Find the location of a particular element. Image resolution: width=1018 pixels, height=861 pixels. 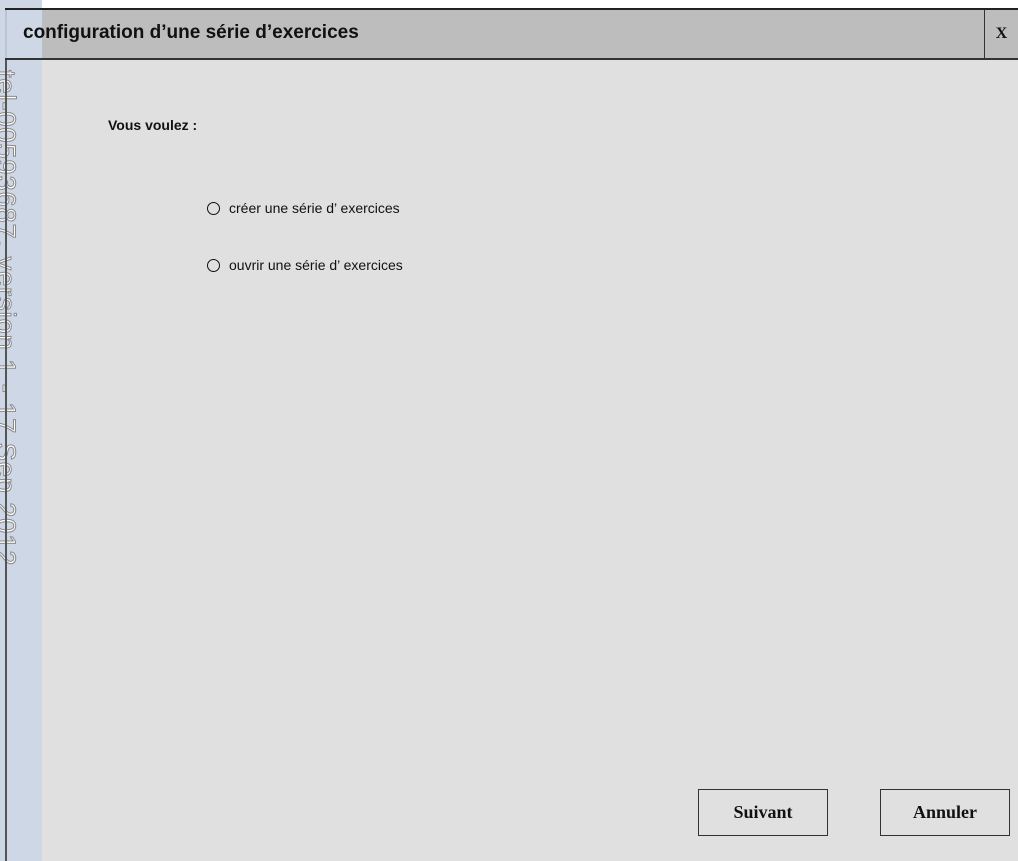

option-open-series: ouvrir une série d’ exercices is located at coordinates (305, 265).